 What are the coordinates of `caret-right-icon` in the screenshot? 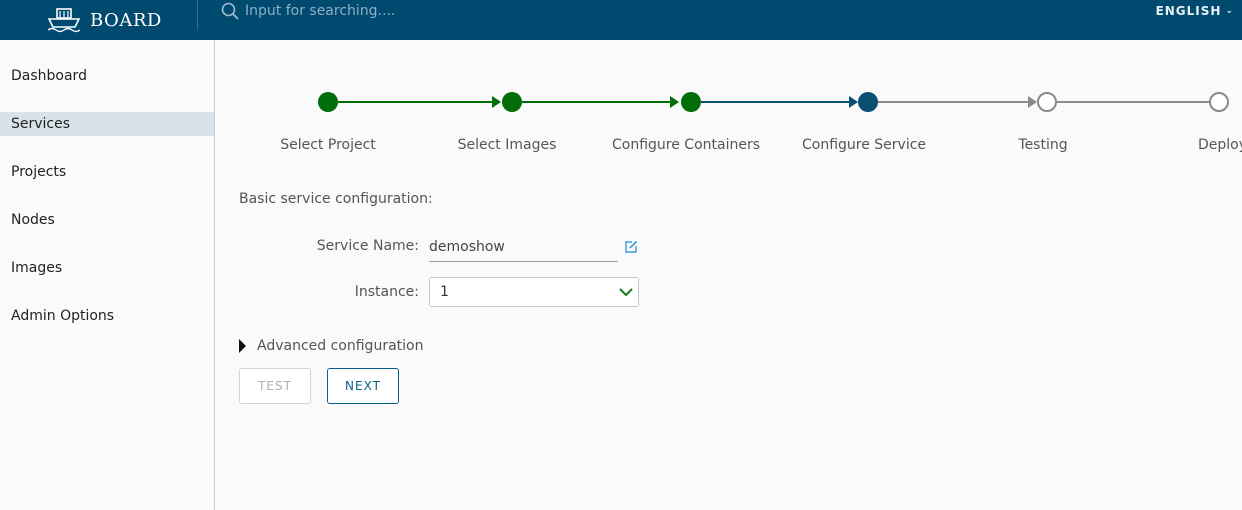 It's located at (242, 346).